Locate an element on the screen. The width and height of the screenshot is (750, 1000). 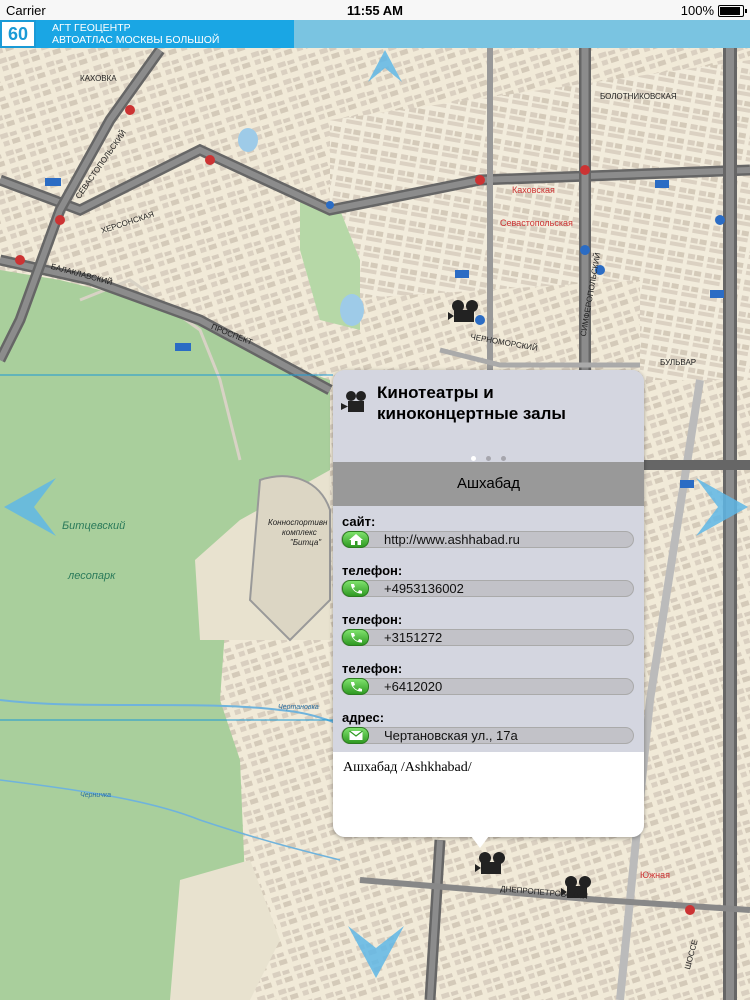
phone-row-1: +4953136002 is located at coordinates (487, 588).